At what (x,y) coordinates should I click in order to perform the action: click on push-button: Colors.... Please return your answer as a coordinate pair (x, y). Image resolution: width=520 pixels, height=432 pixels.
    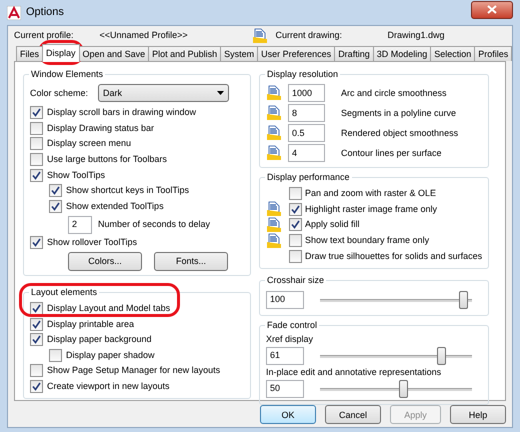
    Looking at the image, I should click on (105, 261).